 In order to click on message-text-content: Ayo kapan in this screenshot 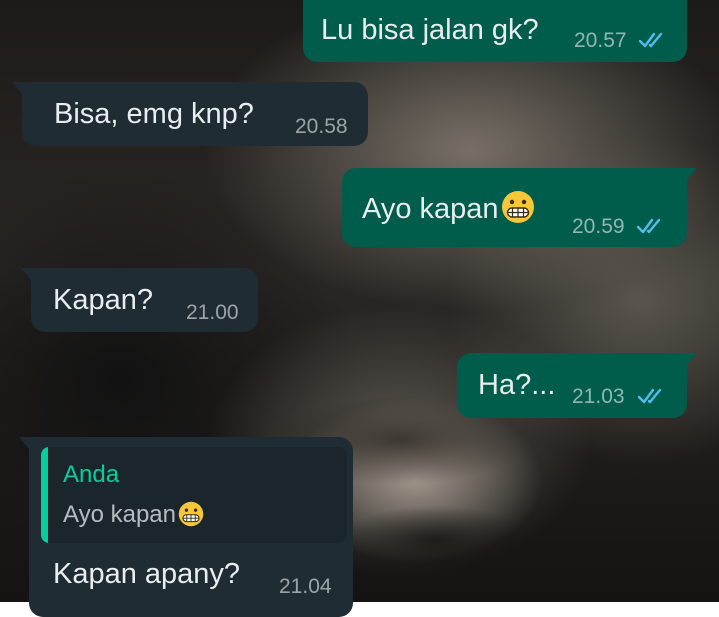, I will do `click(430, 209)`.